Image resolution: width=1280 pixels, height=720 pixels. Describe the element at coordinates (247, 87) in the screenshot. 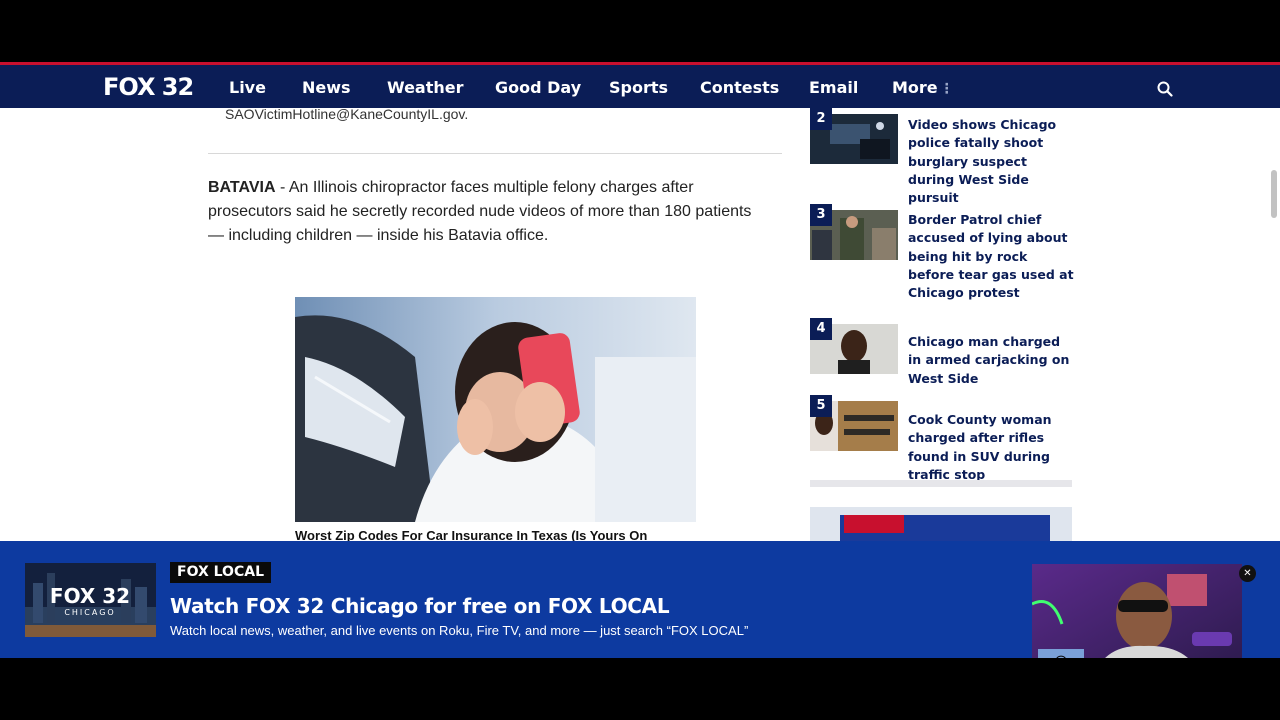

I see `nav-live: Live` at that location.